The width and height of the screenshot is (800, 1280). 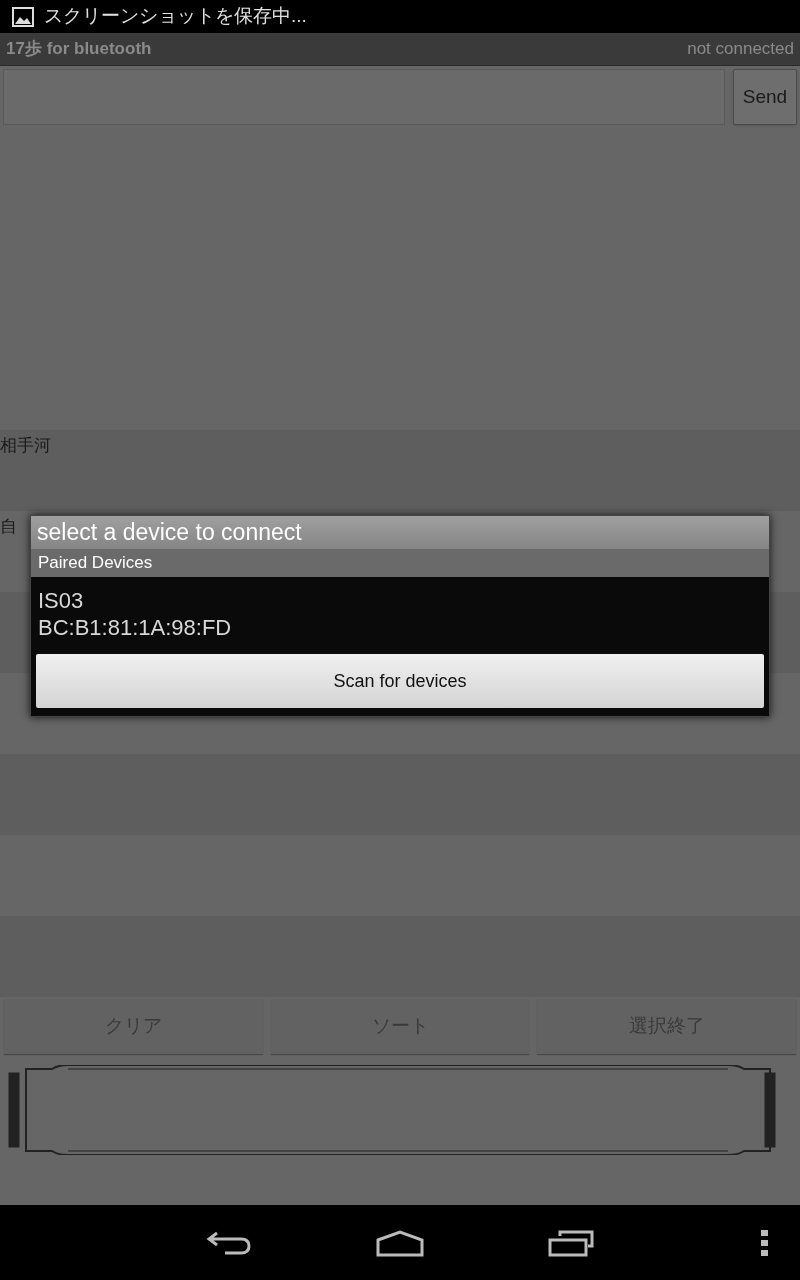 I want to click on device-address: BC:B1:81:1A:98:FD, so click(x=135, y=627).